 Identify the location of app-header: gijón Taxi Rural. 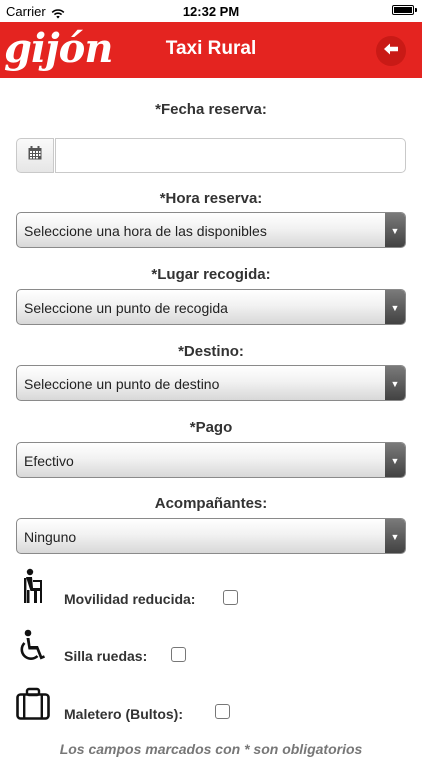
(211, 50).